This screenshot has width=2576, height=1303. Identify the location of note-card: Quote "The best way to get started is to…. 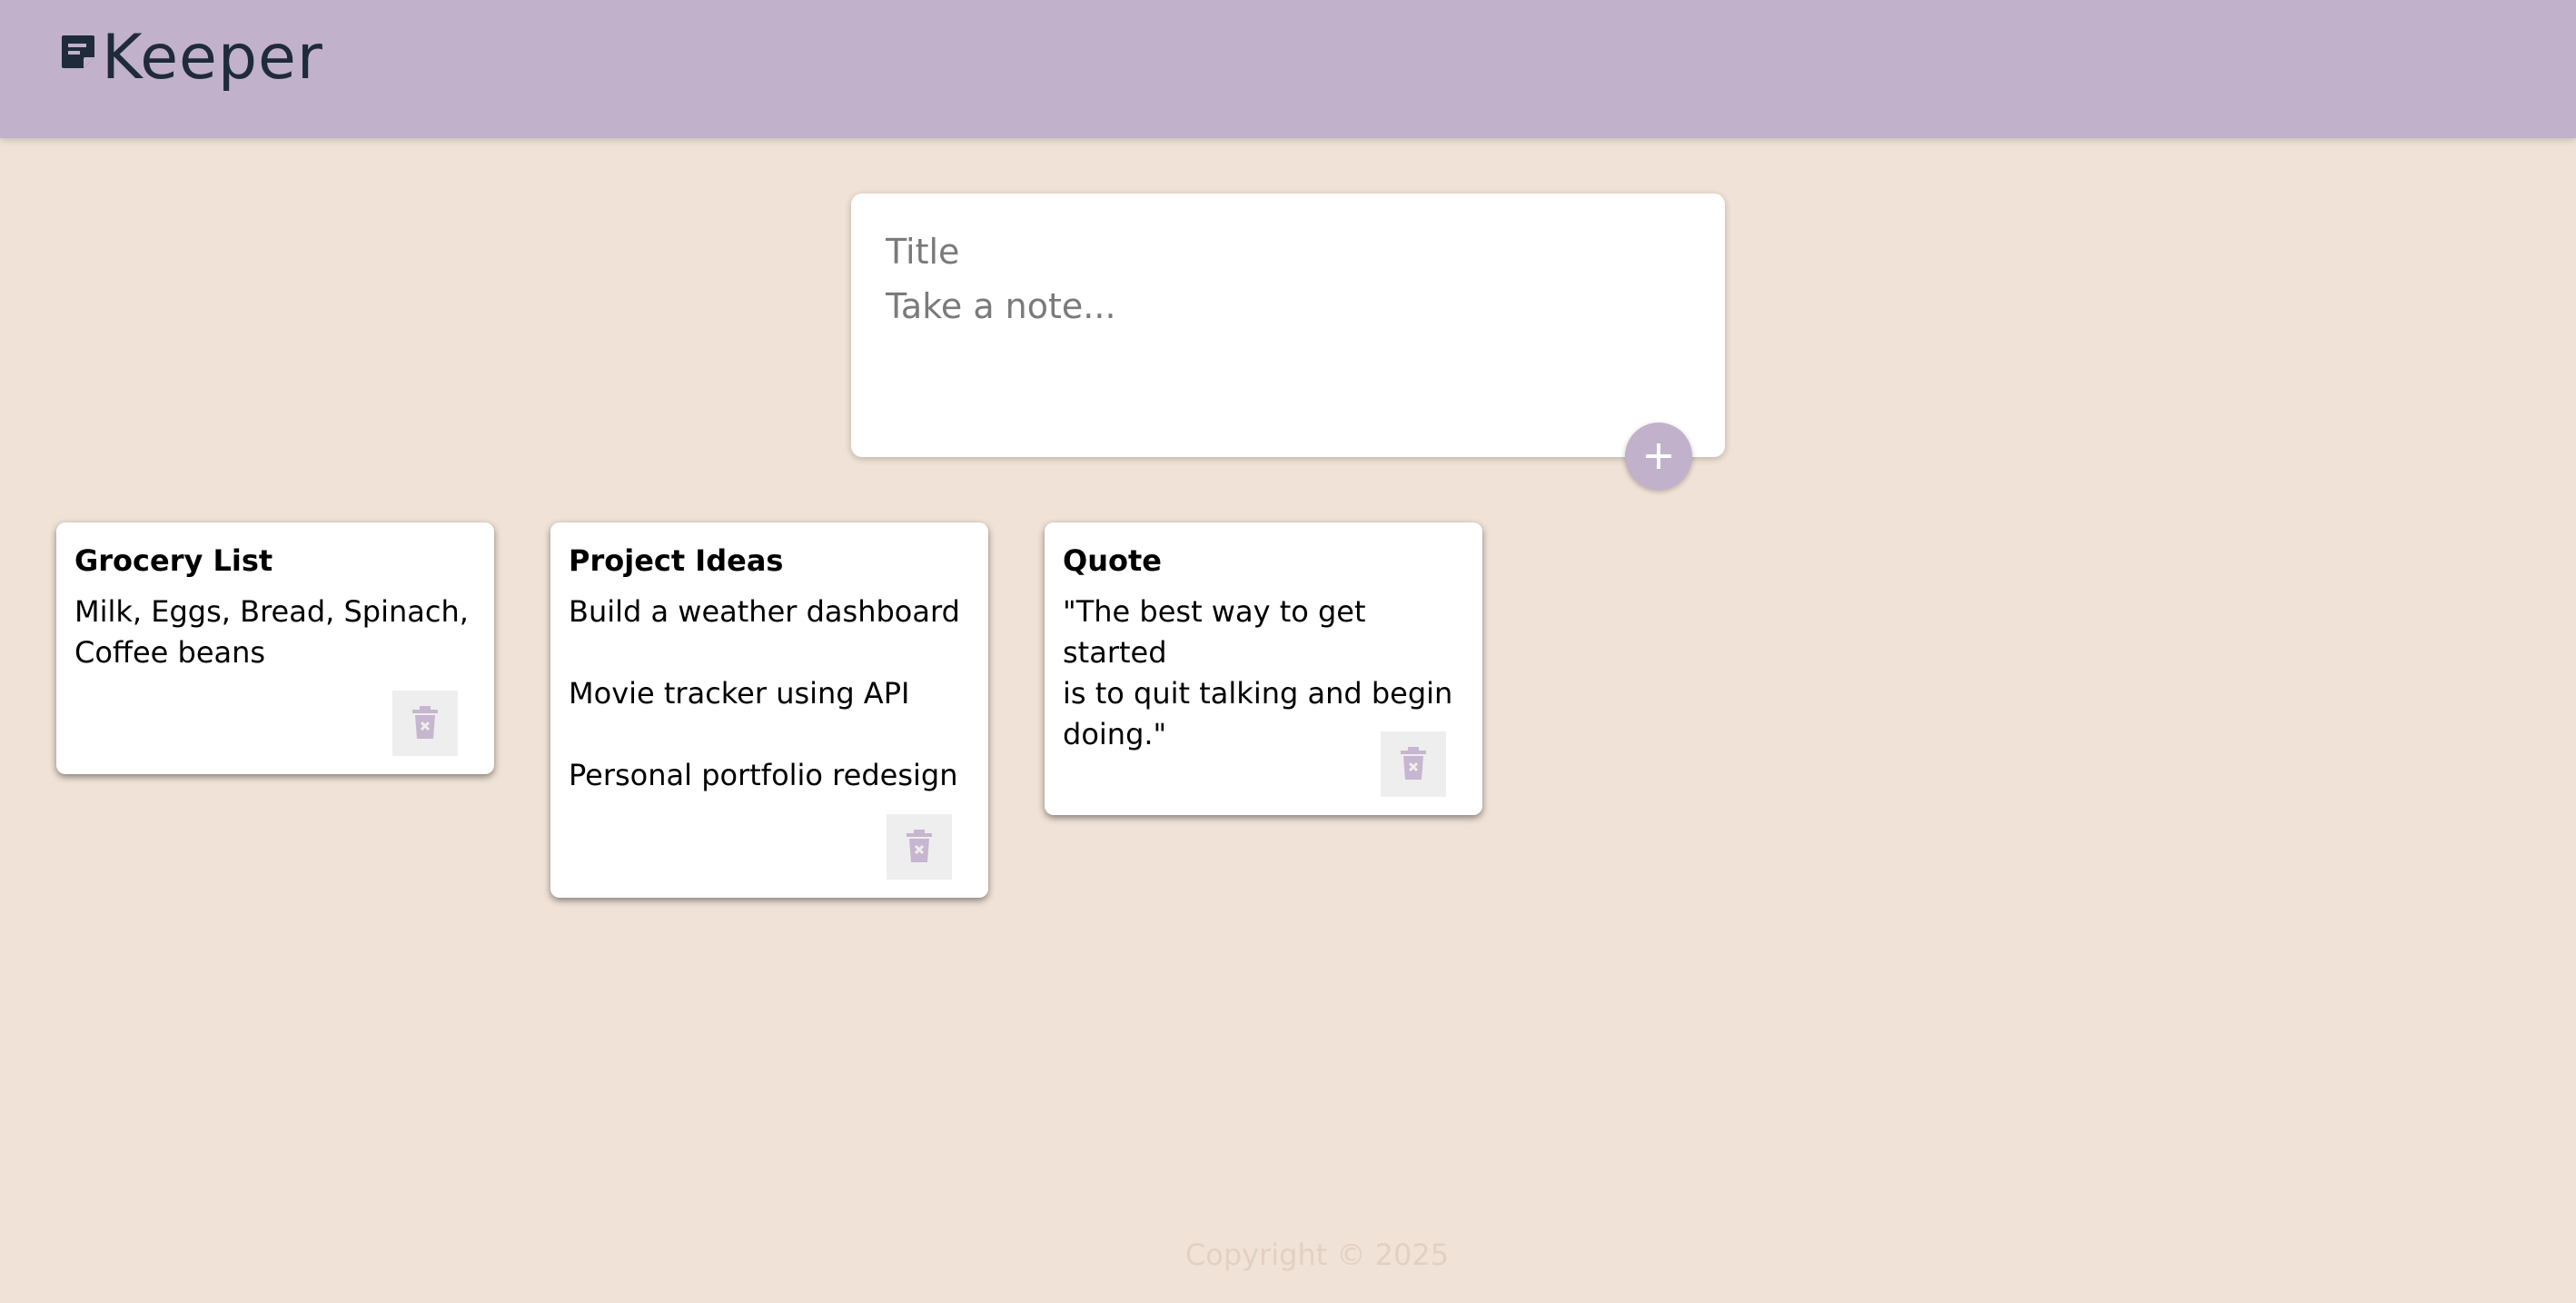
(1263, 668).